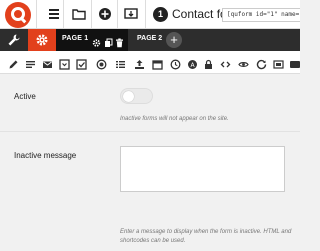 The image size is (320, 251). I want to click on add-page-button: +, so click(174, 40).